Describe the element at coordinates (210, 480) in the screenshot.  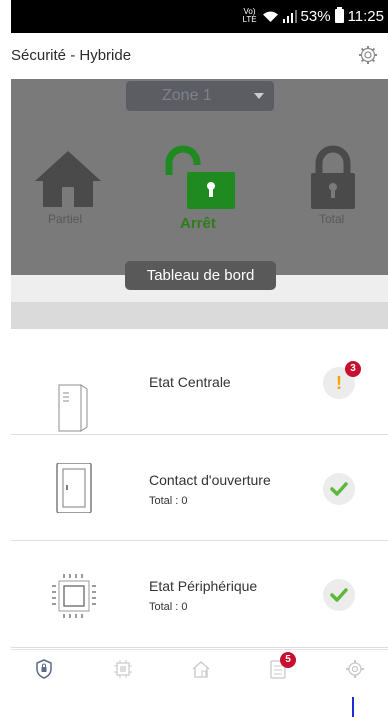
I see `list-item-title: Contact d'ouverture` at that location.